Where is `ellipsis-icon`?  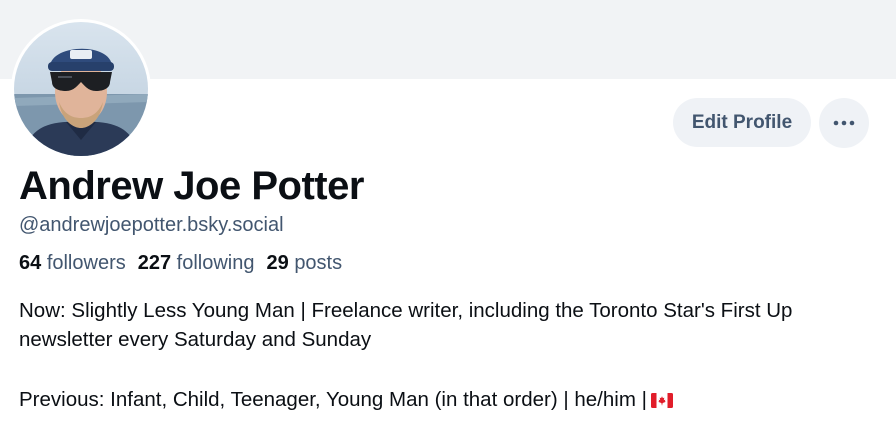
ellipsis-icon is located at coordinates (844, 123).